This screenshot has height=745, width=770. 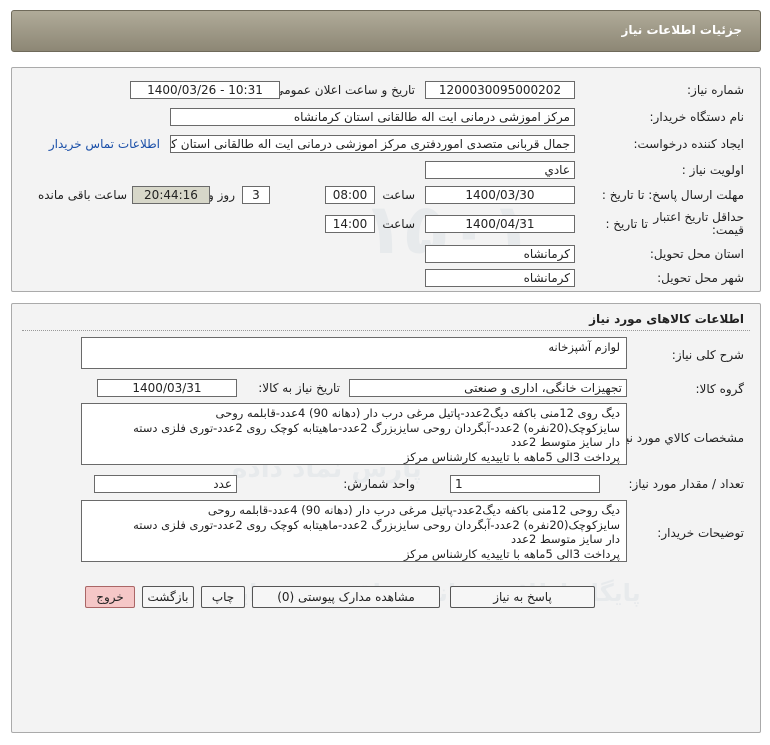 What do you see at coordinates (379, 484) in the screenshot?
I see `unit-label: واحد شمارش:` at bounding box center [379, 484].